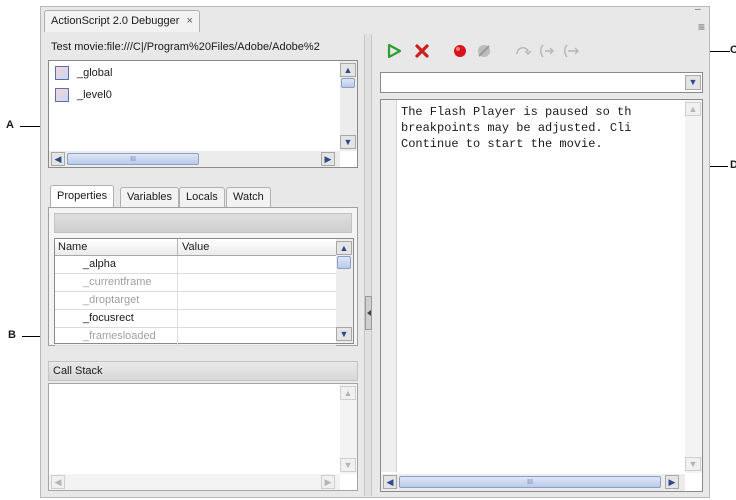 The height and width of the screenshot is (500, 736). What do you see at coordinates (516, 128) in the screenshot?
I see `code-line: breakpoints may be adjusted. Cli` at bounding box center [516, 128].